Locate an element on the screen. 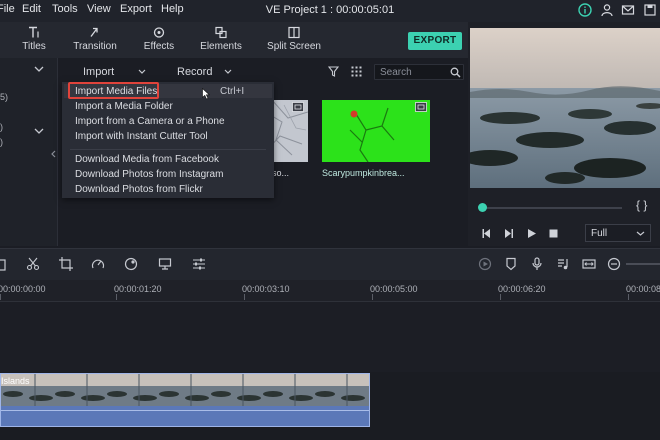 This screenshot has height=440, width=660. tab-elements: Elements is located at coordinates (221, 38).